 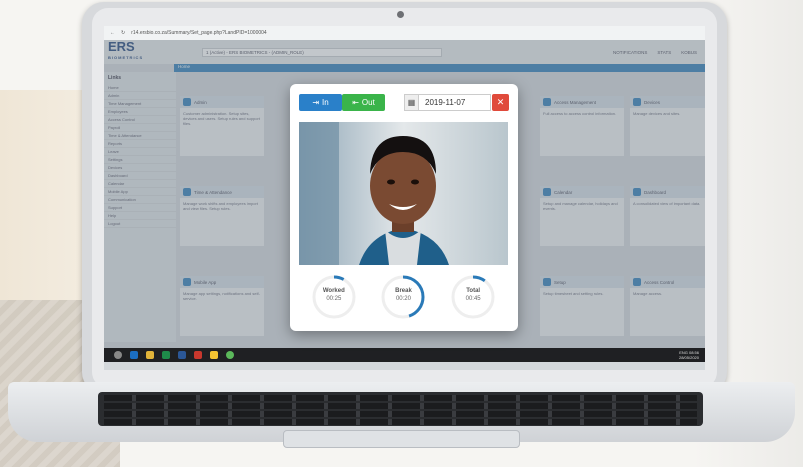 I want to click on close-icon: ✕, so click(x=500, y=102).